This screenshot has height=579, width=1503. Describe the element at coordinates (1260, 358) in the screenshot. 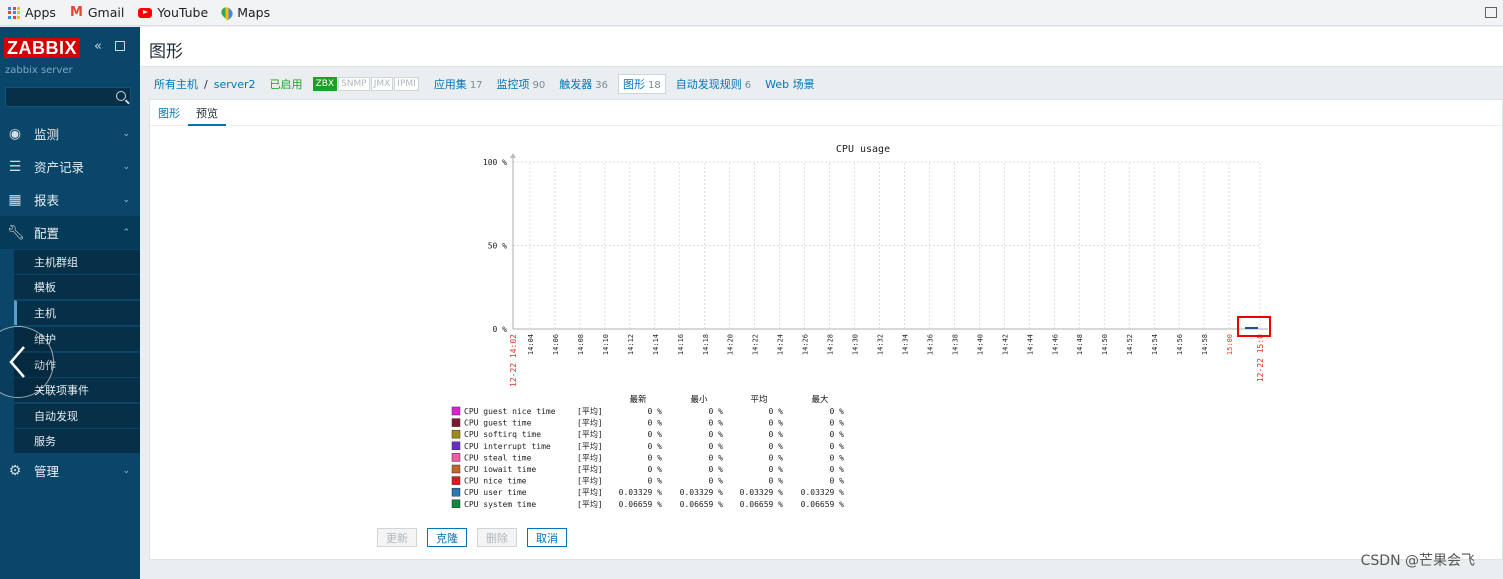

I see `x-end-label: 12-22 15:0` at that location.